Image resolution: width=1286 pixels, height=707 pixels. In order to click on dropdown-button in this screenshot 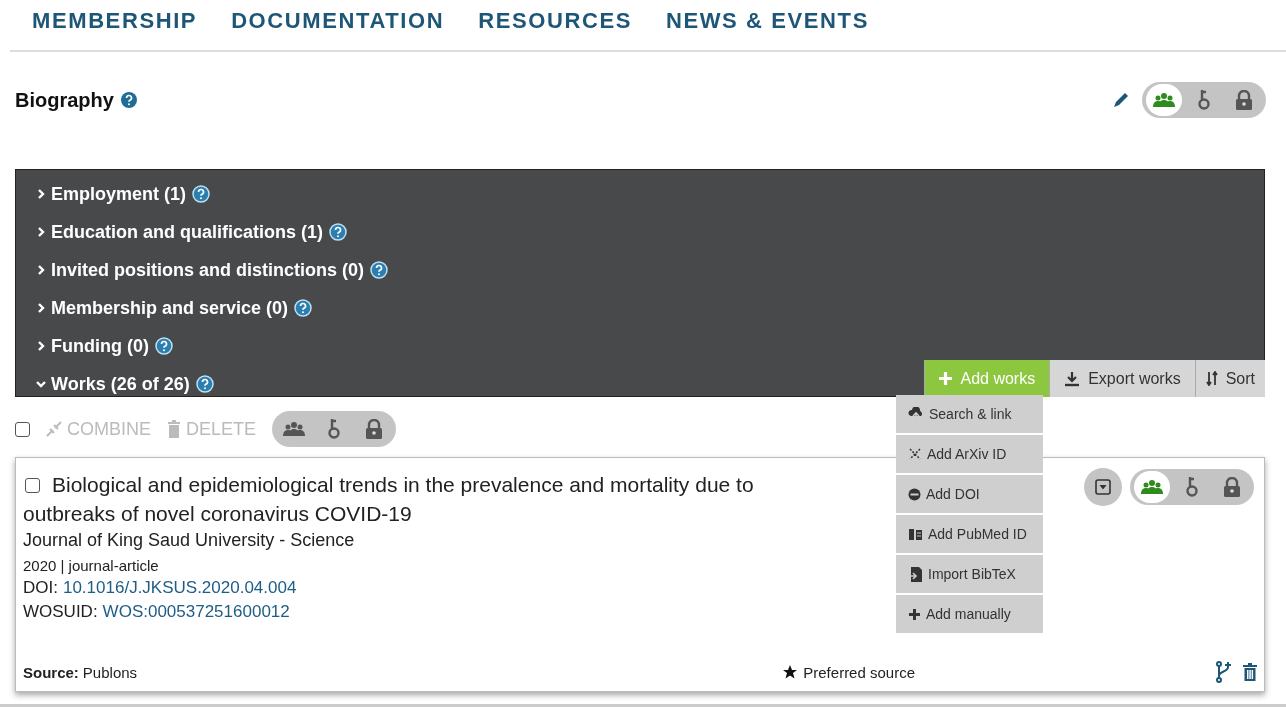, I will do `click(1103, 487)`.